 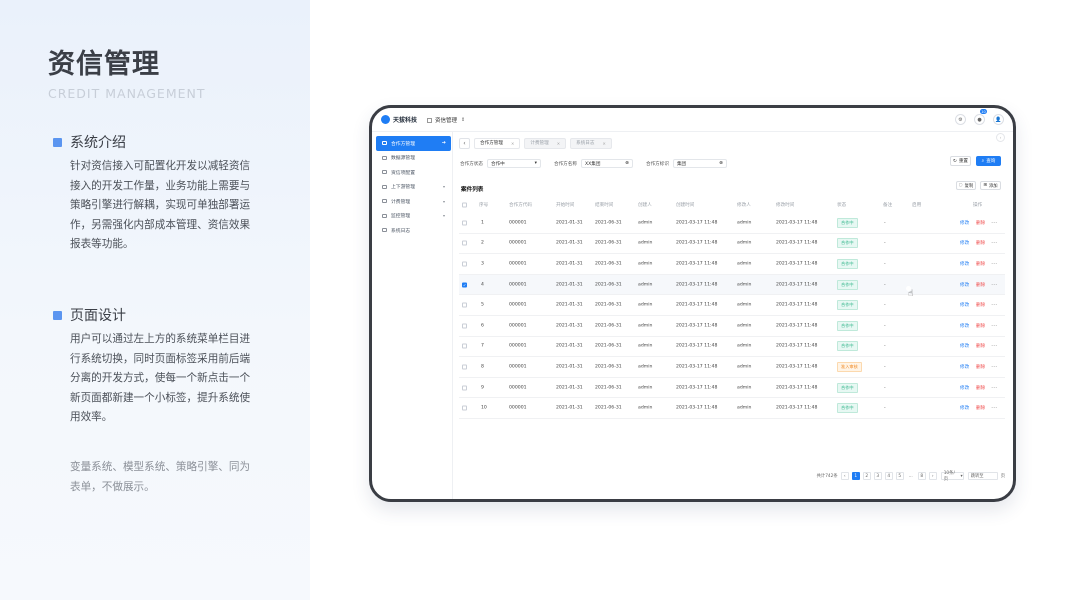 I want to click on sidebar-item-log: 系统日志, so click(x=413, y=230).